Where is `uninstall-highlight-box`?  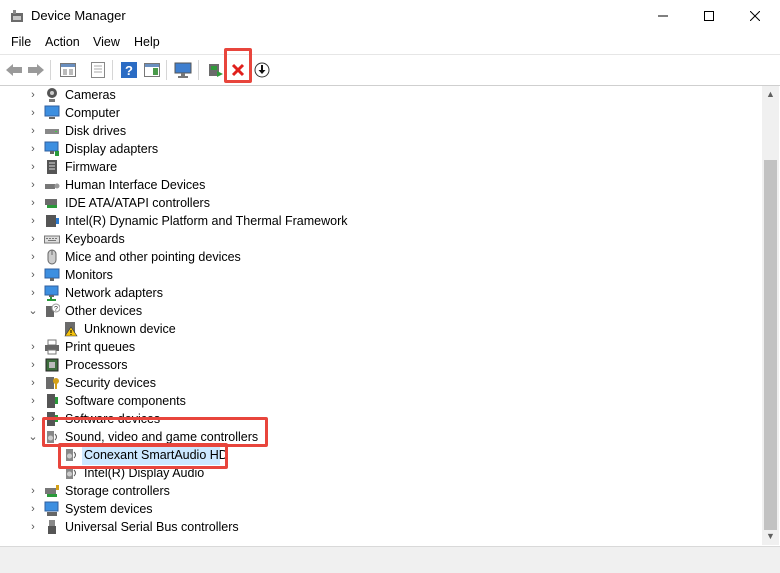 uninstall-highlight-box is located at coordinates (238, 65).